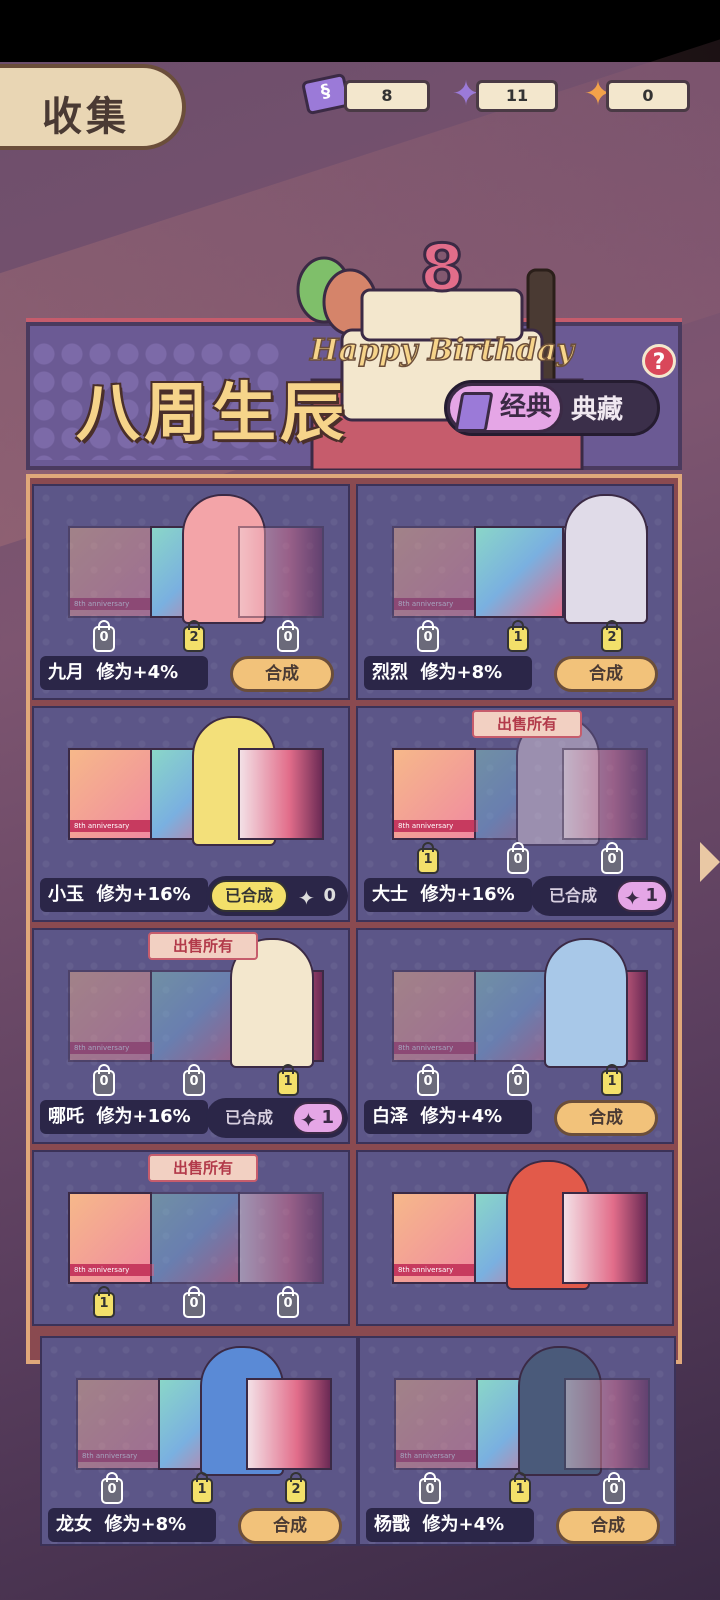 The width and height of the screenshot is (720, 1600). Describe the element at coordinates (86, 117) in the screenshot. I see `page-title: 收集` at that location.